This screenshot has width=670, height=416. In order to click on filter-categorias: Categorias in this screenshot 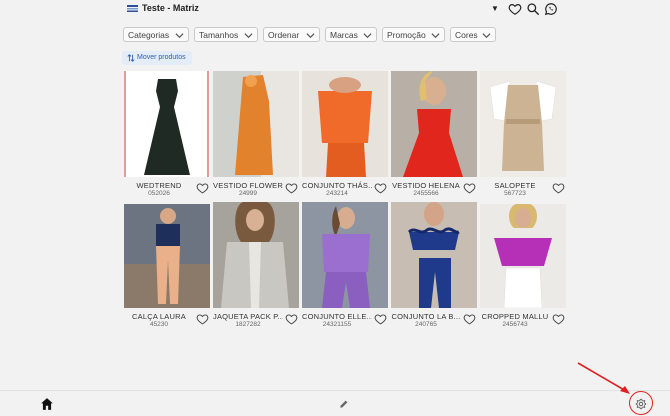, I will do `click(156, 34)`.